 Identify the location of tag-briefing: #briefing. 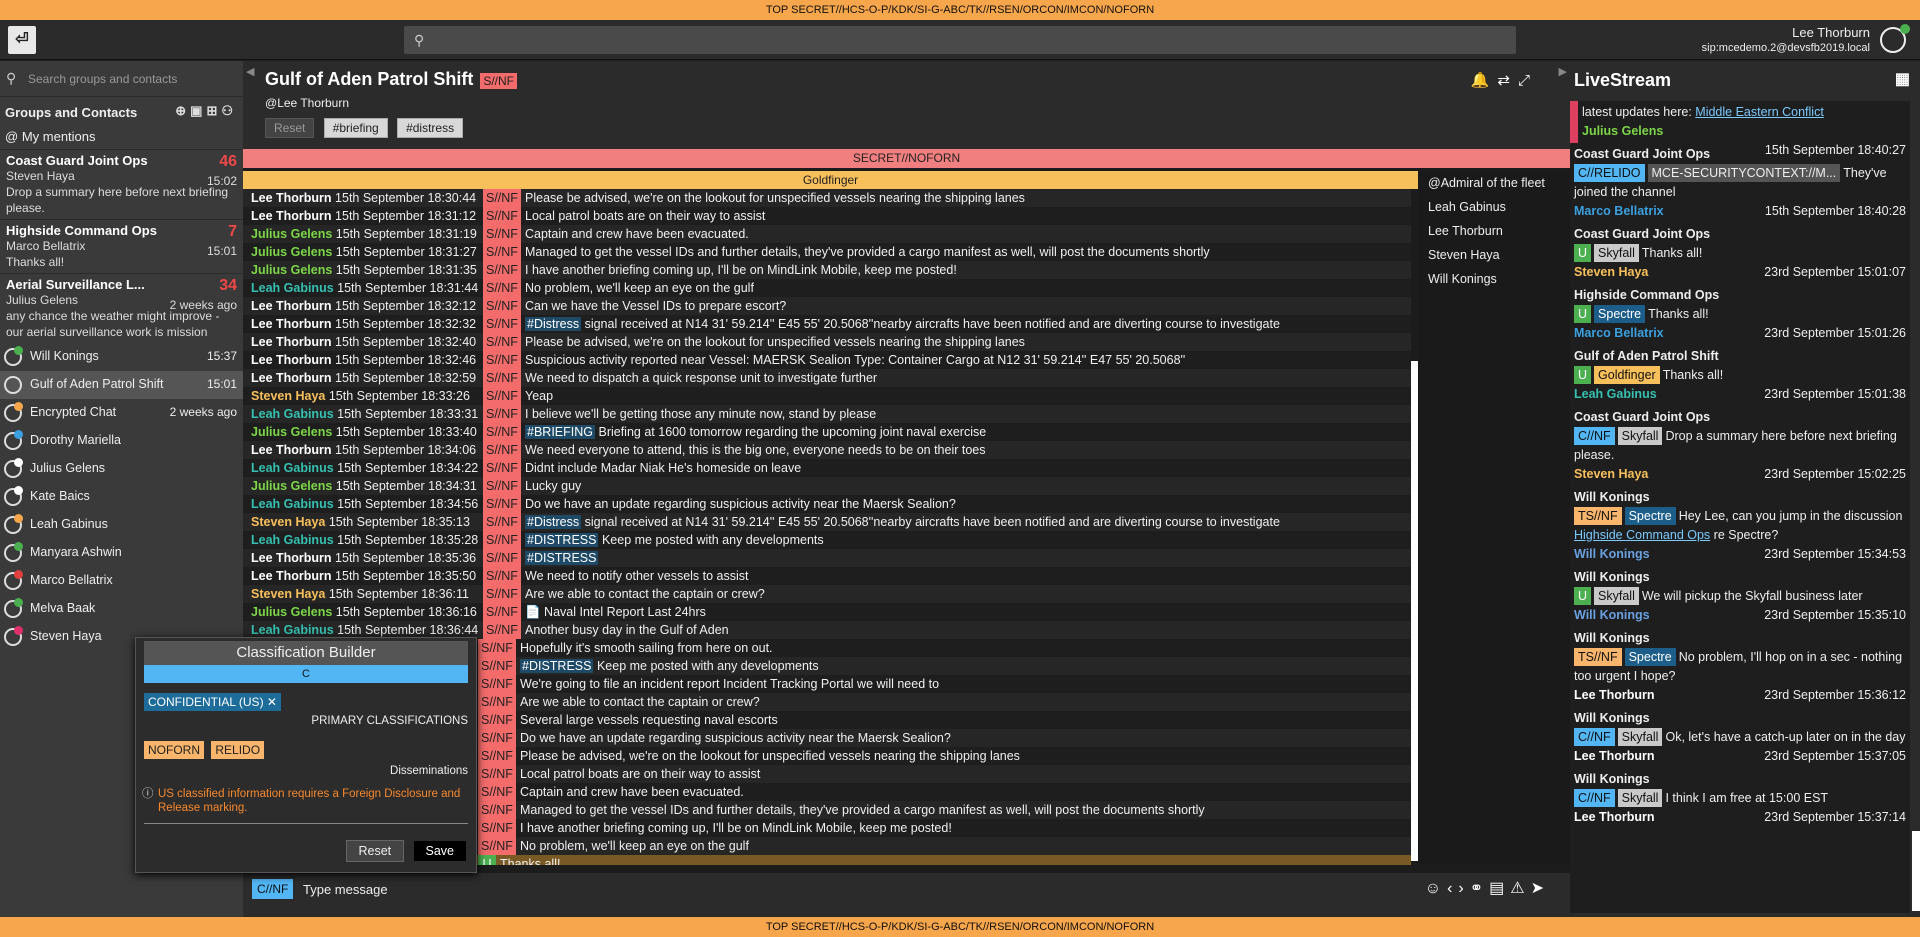
(355, 128).